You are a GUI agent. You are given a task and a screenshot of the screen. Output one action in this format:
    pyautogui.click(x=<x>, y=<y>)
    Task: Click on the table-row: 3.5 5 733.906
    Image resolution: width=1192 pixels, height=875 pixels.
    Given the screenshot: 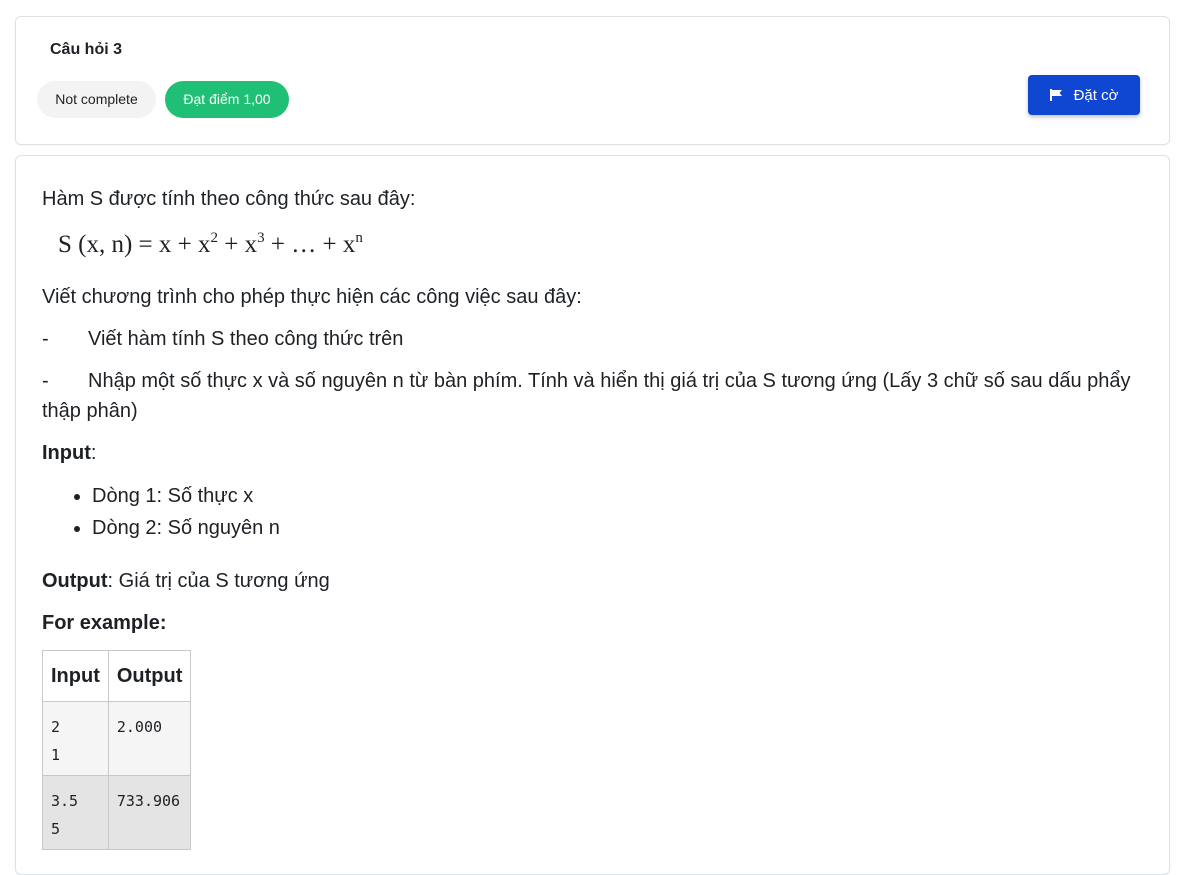 What is the action you would take?
    pyautogui.click(x=117, y=812)
    